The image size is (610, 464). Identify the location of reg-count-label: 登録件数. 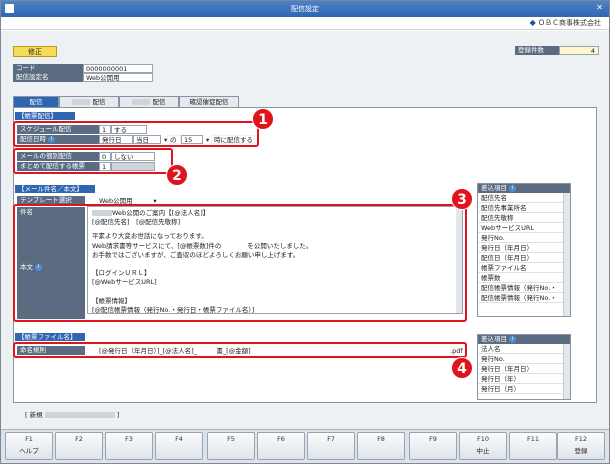
(537, 50).